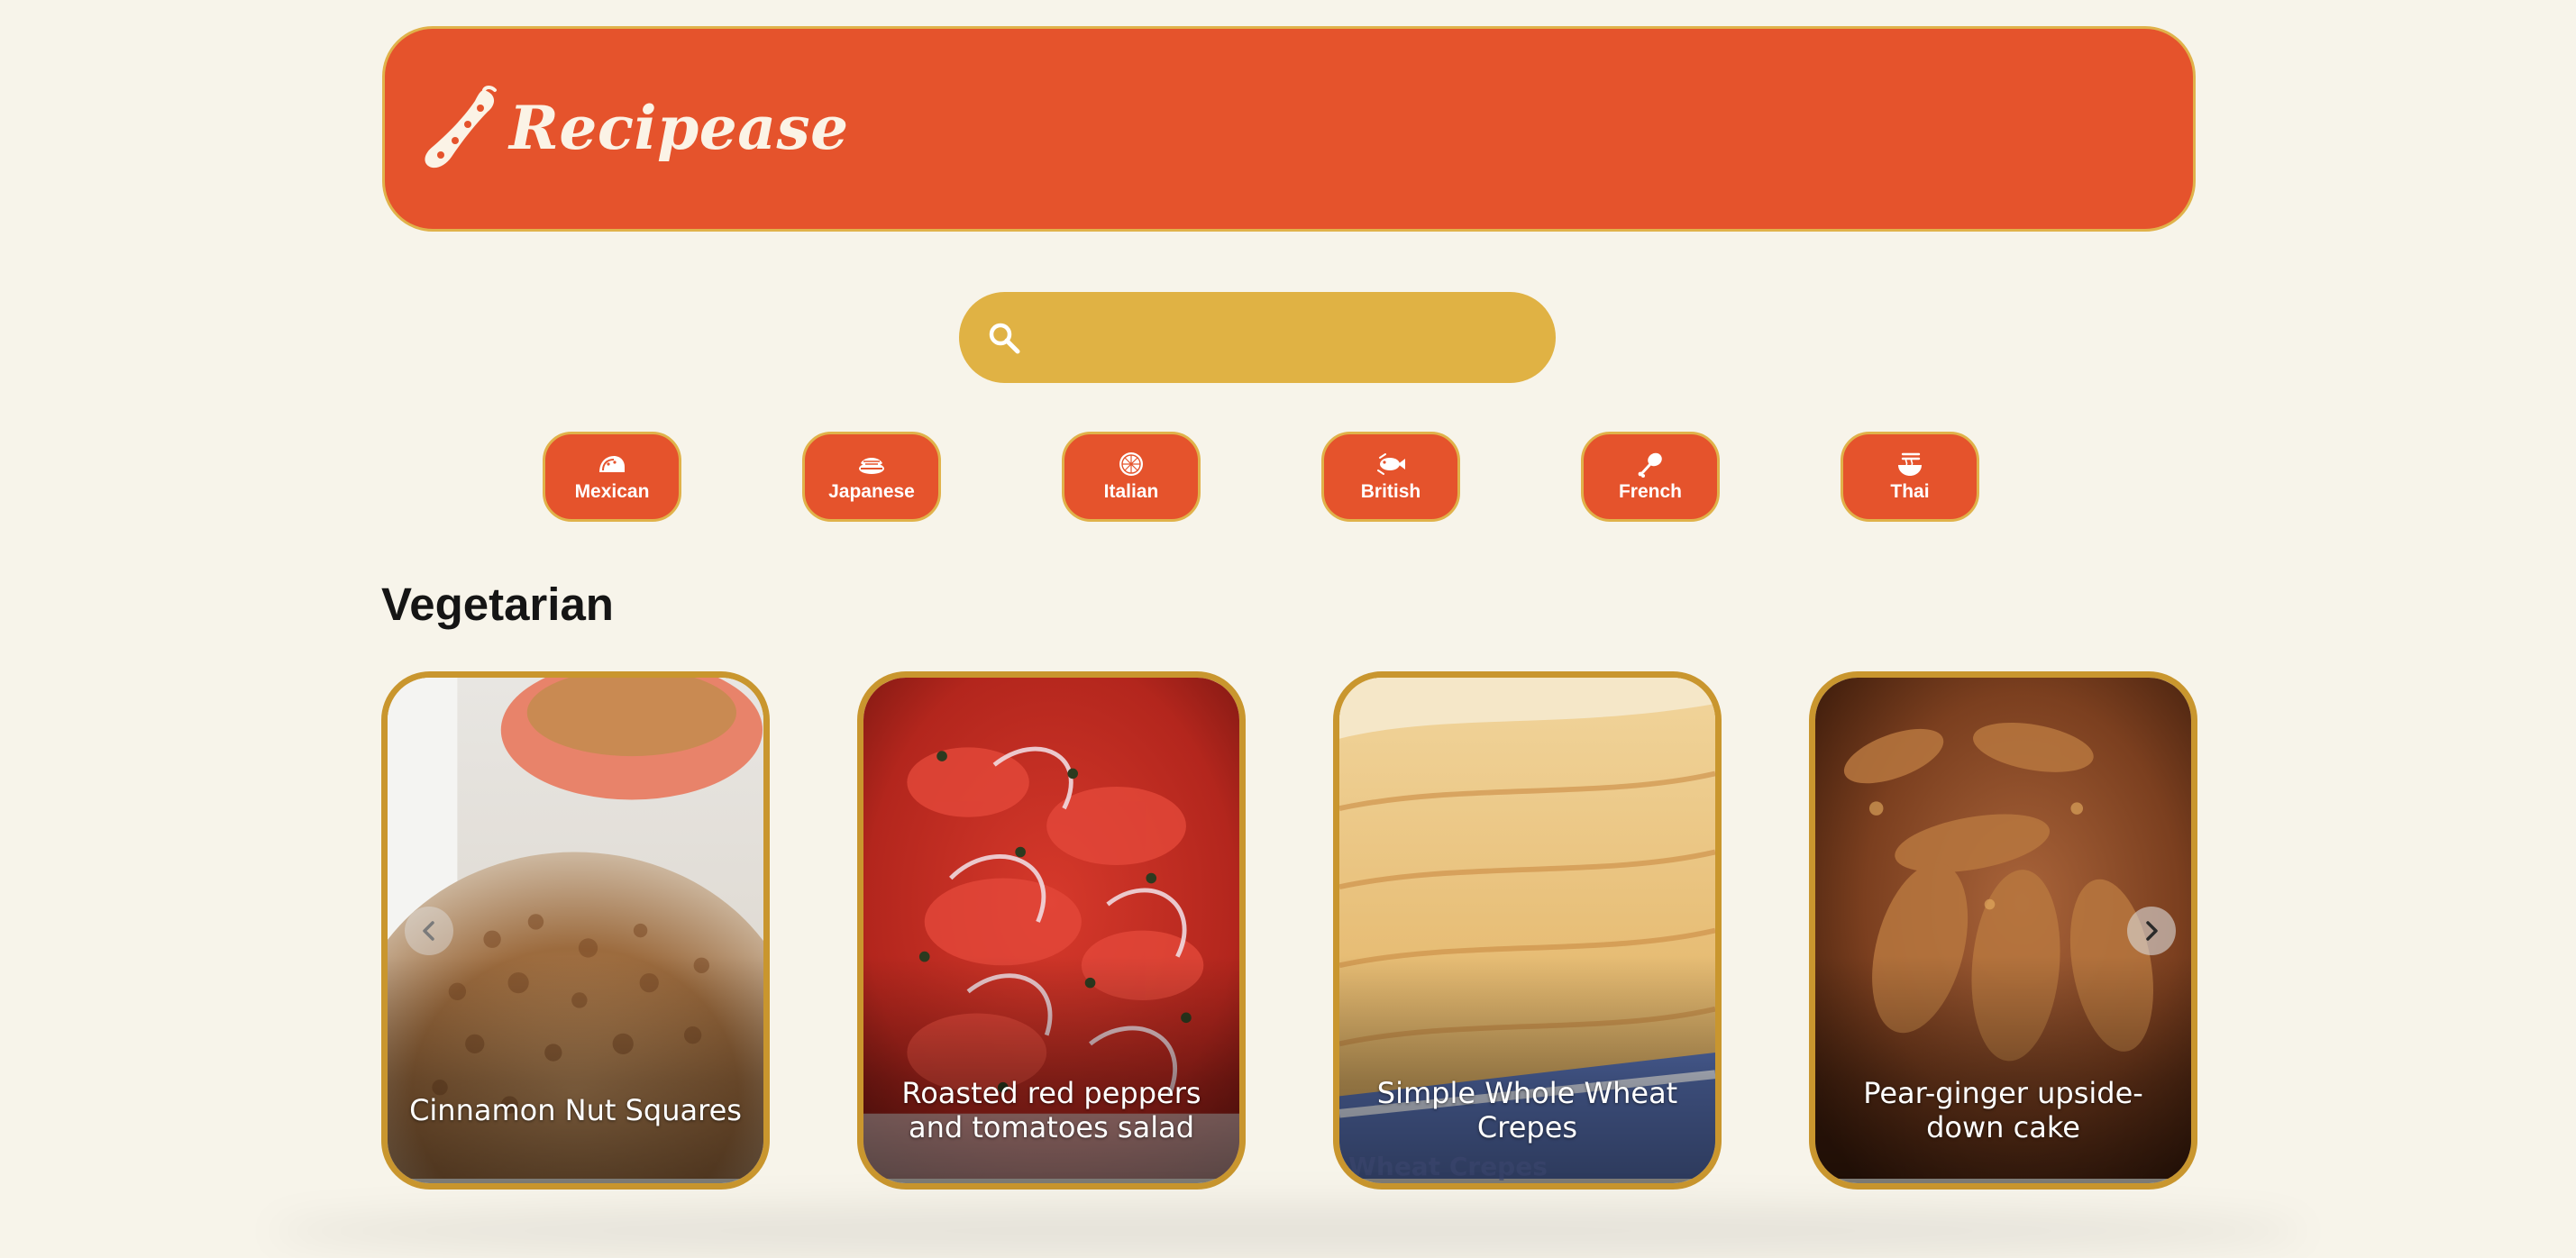 The height and width of the screenshot is (1258, 2576). I want to click on chevron-left-icon, so click(428, 931).